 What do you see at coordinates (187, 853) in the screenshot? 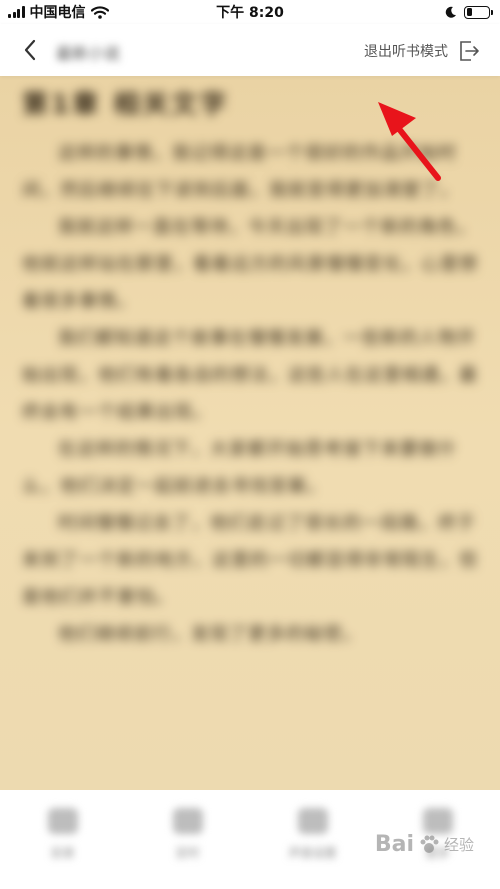
I see `toolbar-item-label: 定时` at bounding box center [187, 853].